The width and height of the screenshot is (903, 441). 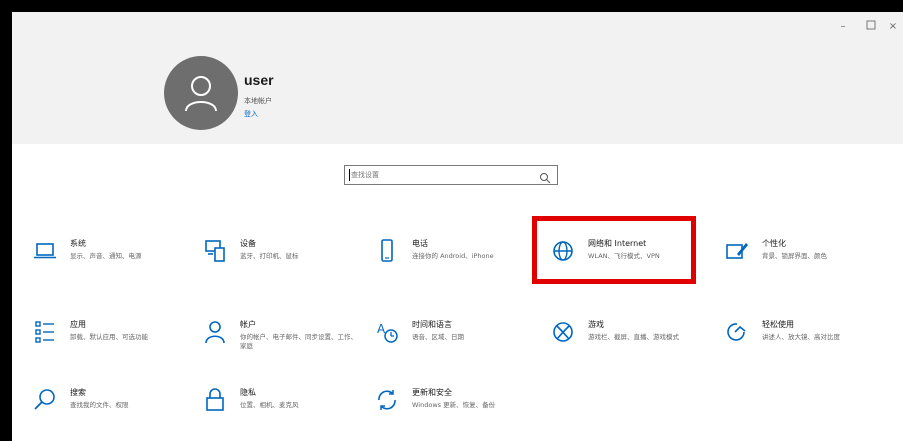 I want to click on tile-apps: 应用 卸载、默认应用、可选功能, so click(x=112, y=337).